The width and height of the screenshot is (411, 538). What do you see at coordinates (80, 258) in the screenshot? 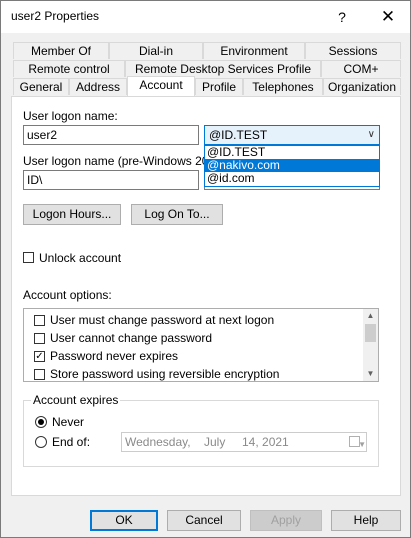
I see `unlock-account-label: Unlock account` at bounding box center [80, 258].